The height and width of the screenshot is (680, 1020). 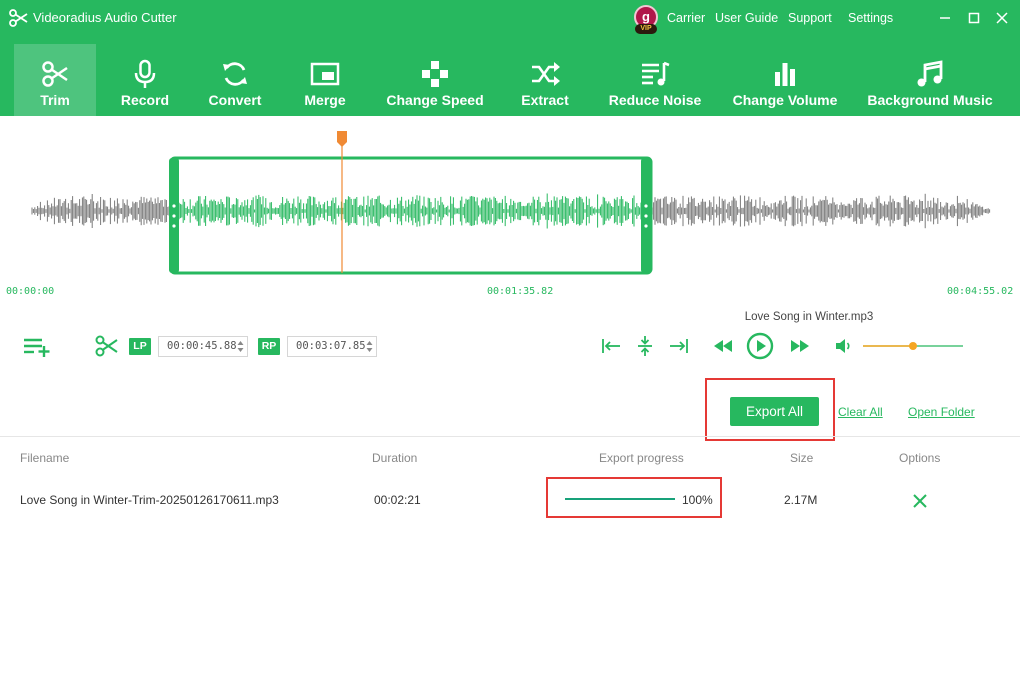 I want to click on shuffle-icon, so click(x=546, y=74).